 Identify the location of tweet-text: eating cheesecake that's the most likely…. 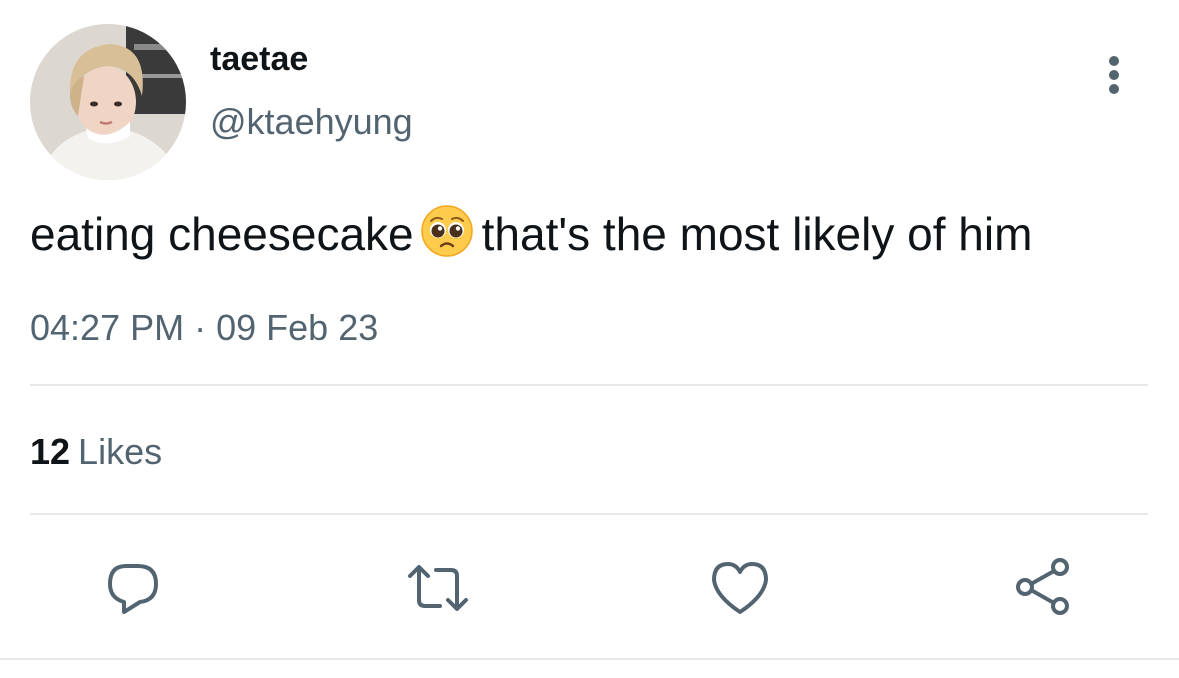
(595, 237).